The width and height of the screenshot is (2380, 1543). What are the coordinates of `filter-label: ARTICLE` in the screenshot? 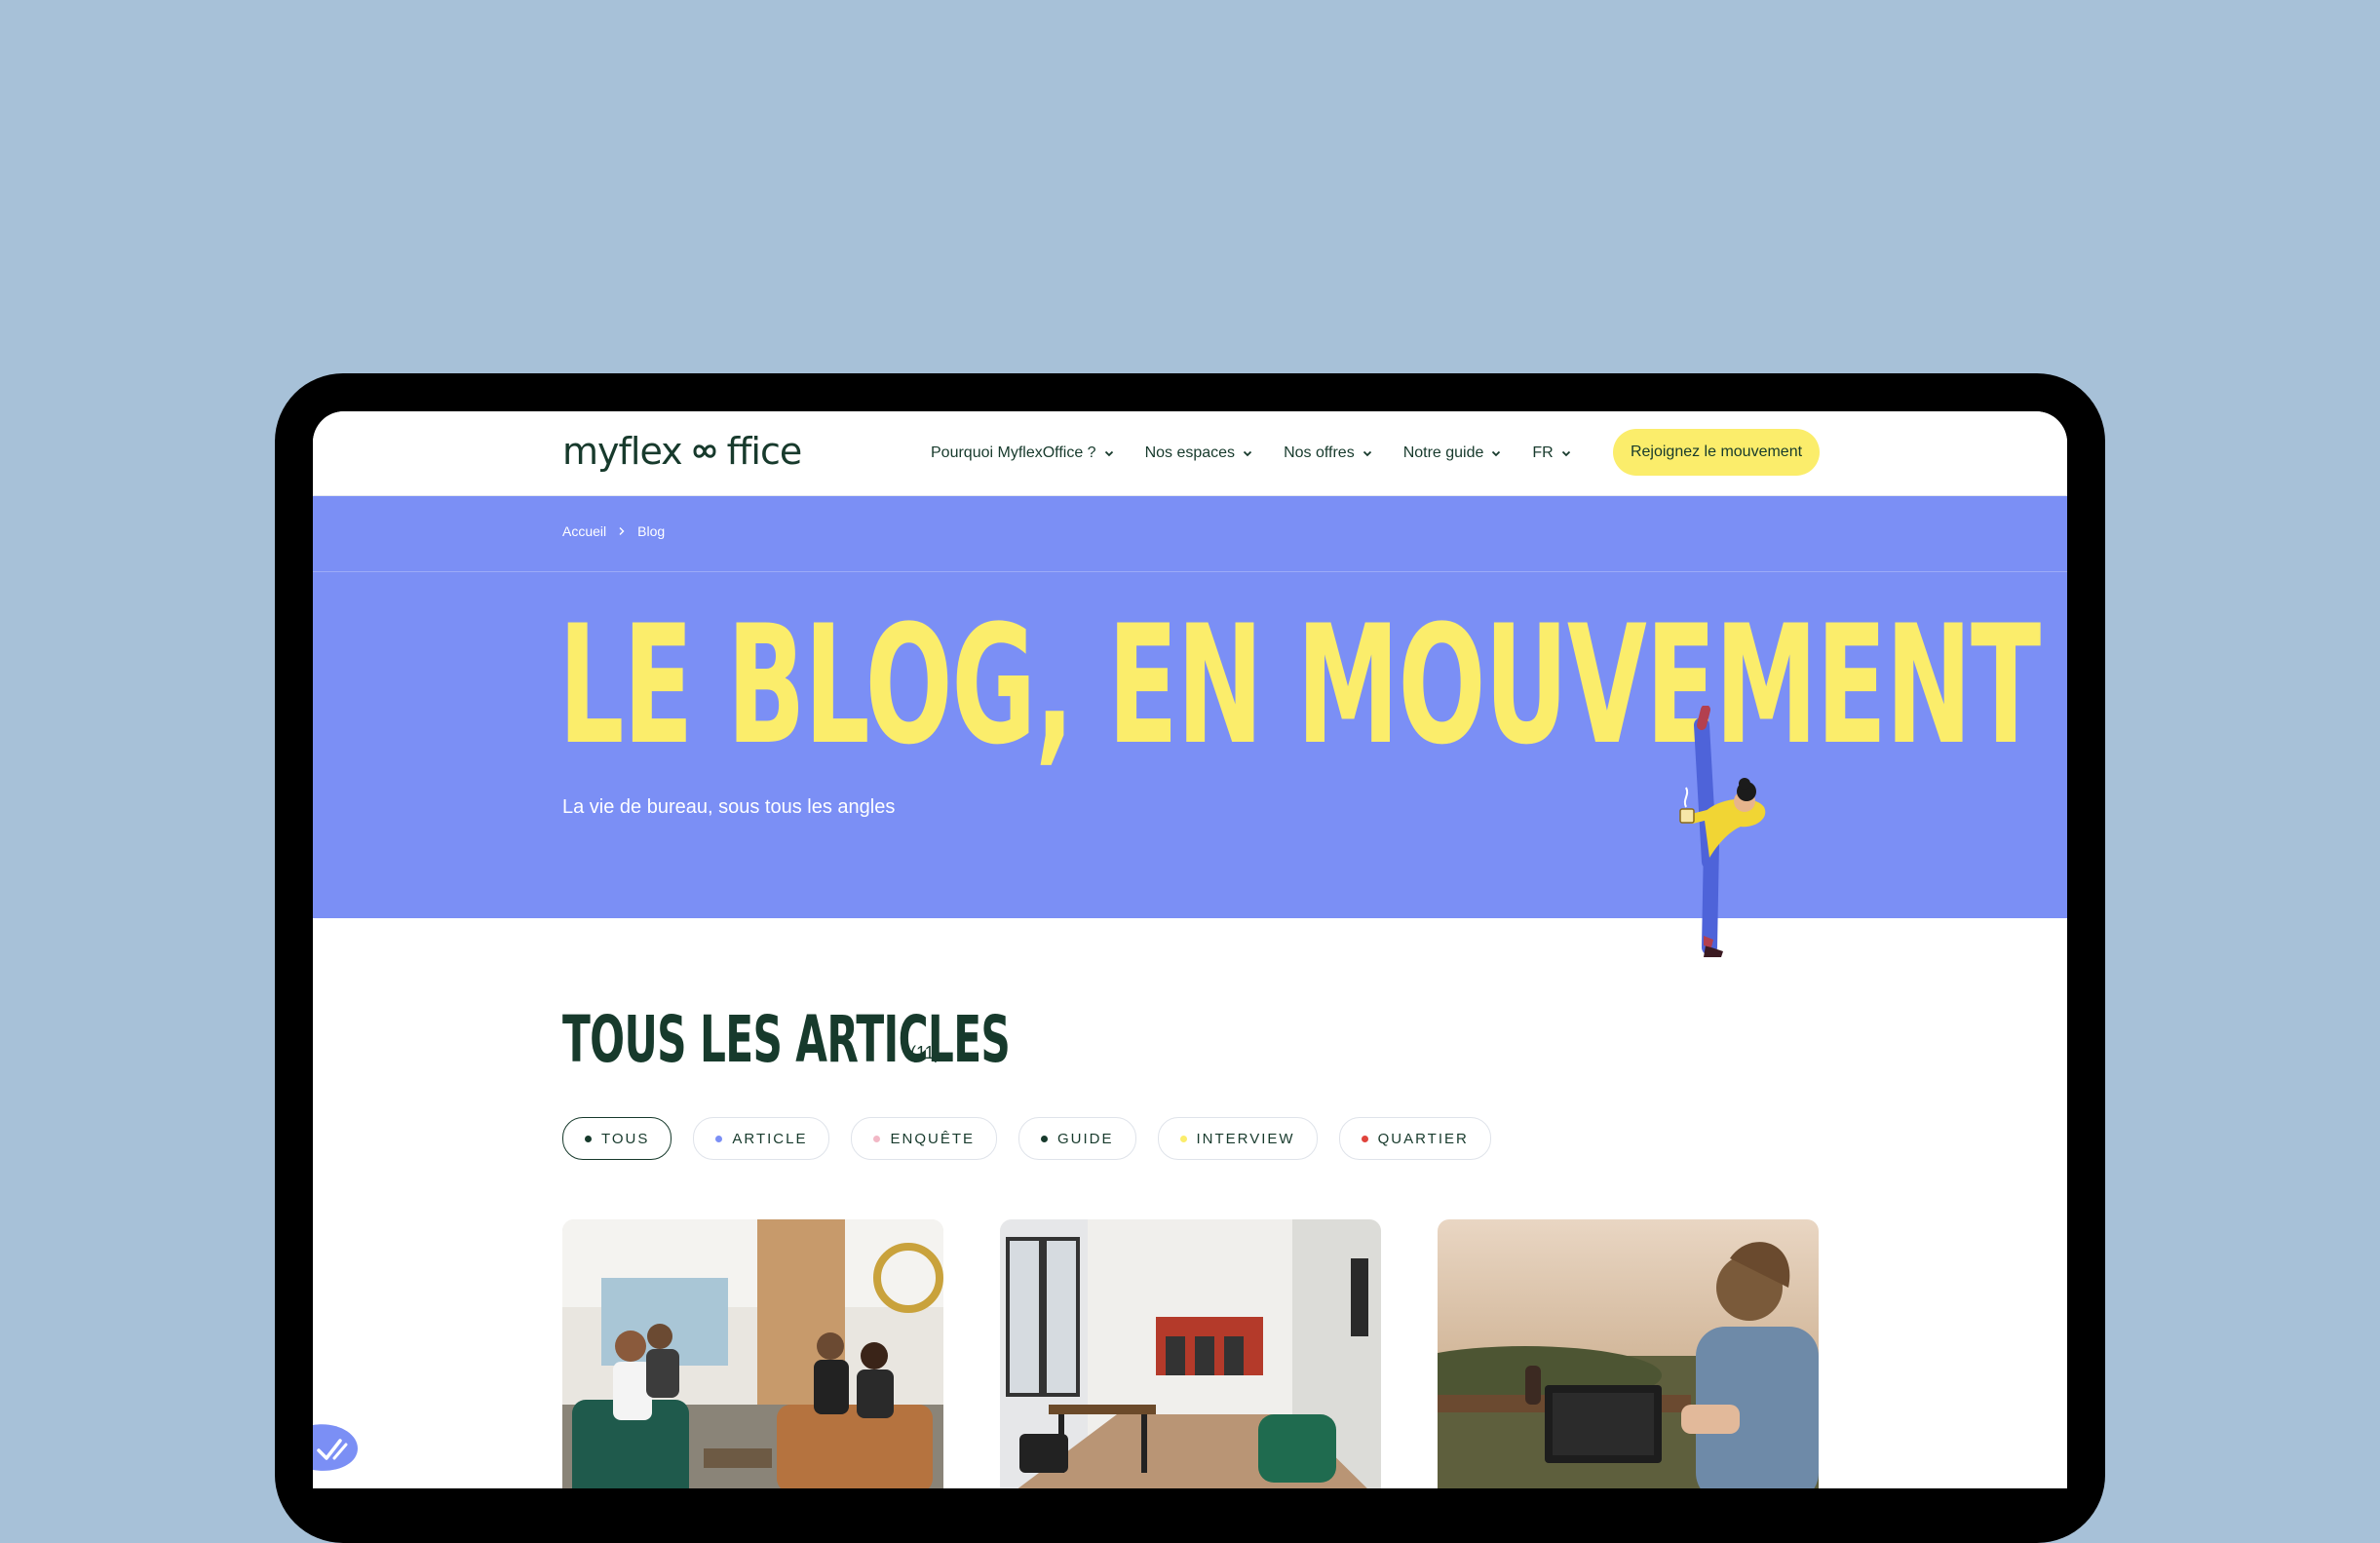 It's located at (770, 1139).